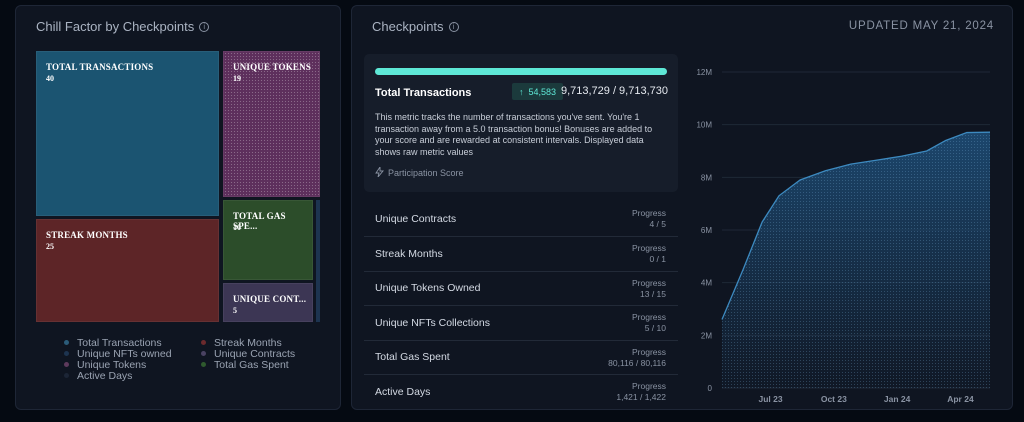 This screenshot has width=1024, height=422. I want to click on treemap-tile-total-gas-spent: TOTAL GAS SPE... 10, so click(268, 240).